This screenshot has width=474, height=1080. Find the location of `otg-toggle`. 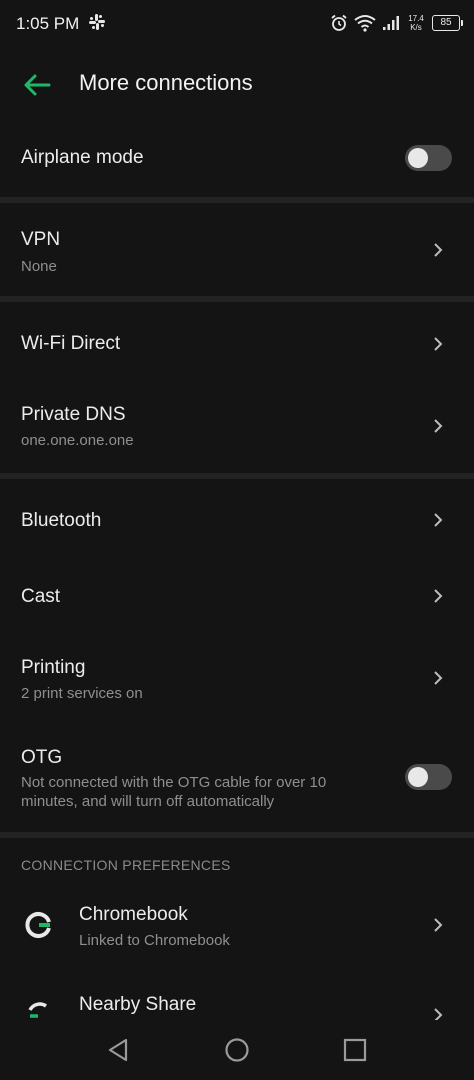

otg-toggle is located at coordinates (428, 777).